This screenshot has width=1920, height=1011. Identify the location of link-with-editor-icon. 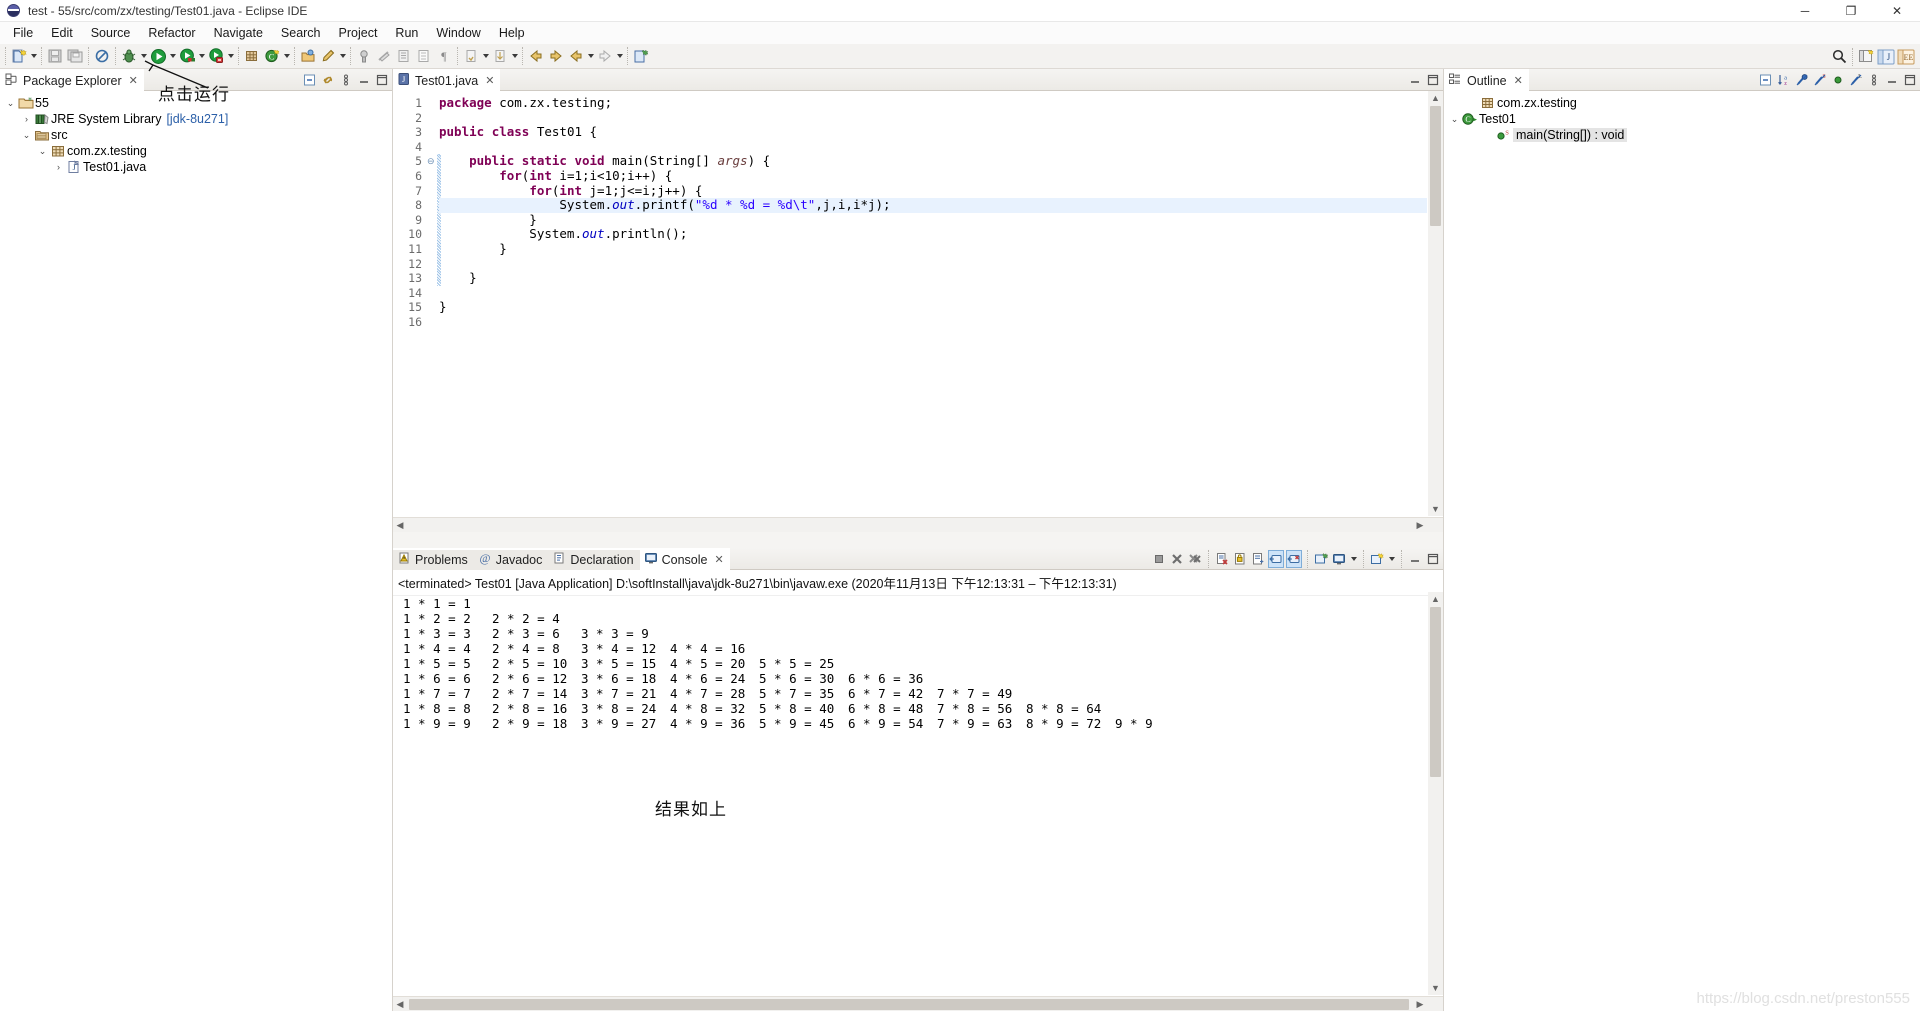
(328, 80).